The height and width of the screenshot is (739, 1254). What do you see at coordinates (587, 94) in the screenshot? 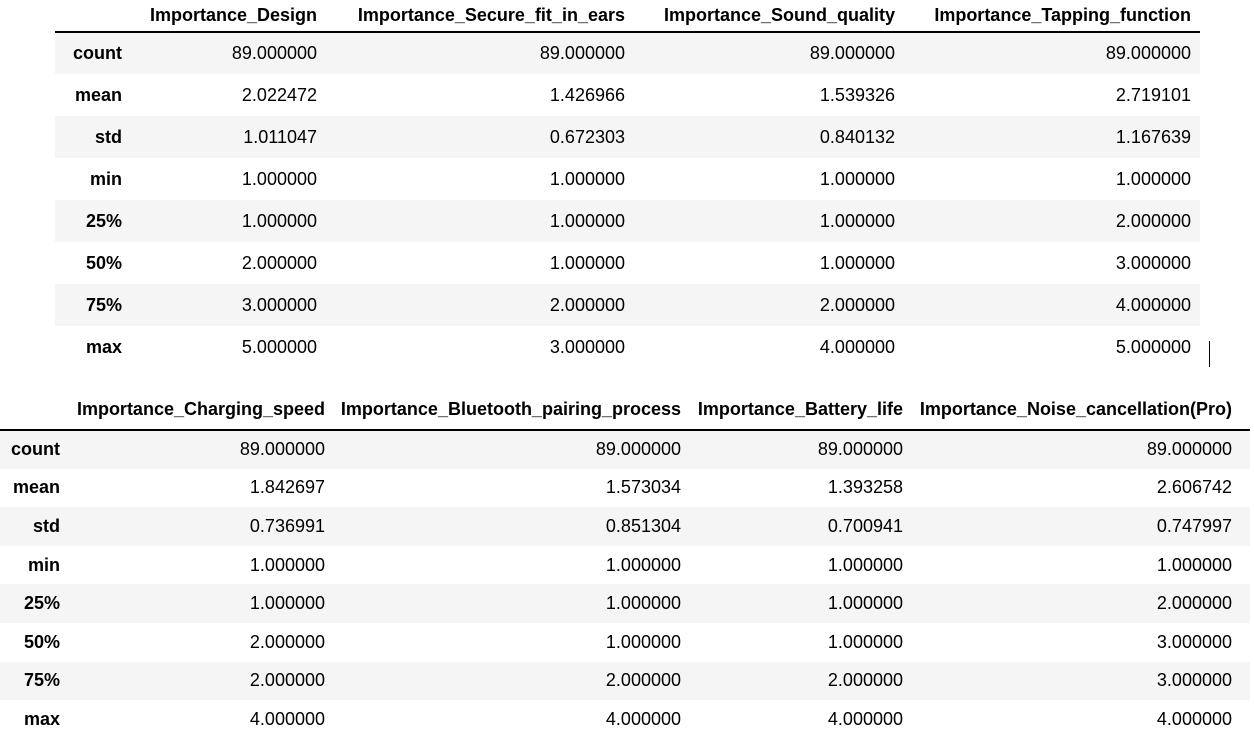
I see `table-cell: 1.426966` at bounding box center [587, 94].